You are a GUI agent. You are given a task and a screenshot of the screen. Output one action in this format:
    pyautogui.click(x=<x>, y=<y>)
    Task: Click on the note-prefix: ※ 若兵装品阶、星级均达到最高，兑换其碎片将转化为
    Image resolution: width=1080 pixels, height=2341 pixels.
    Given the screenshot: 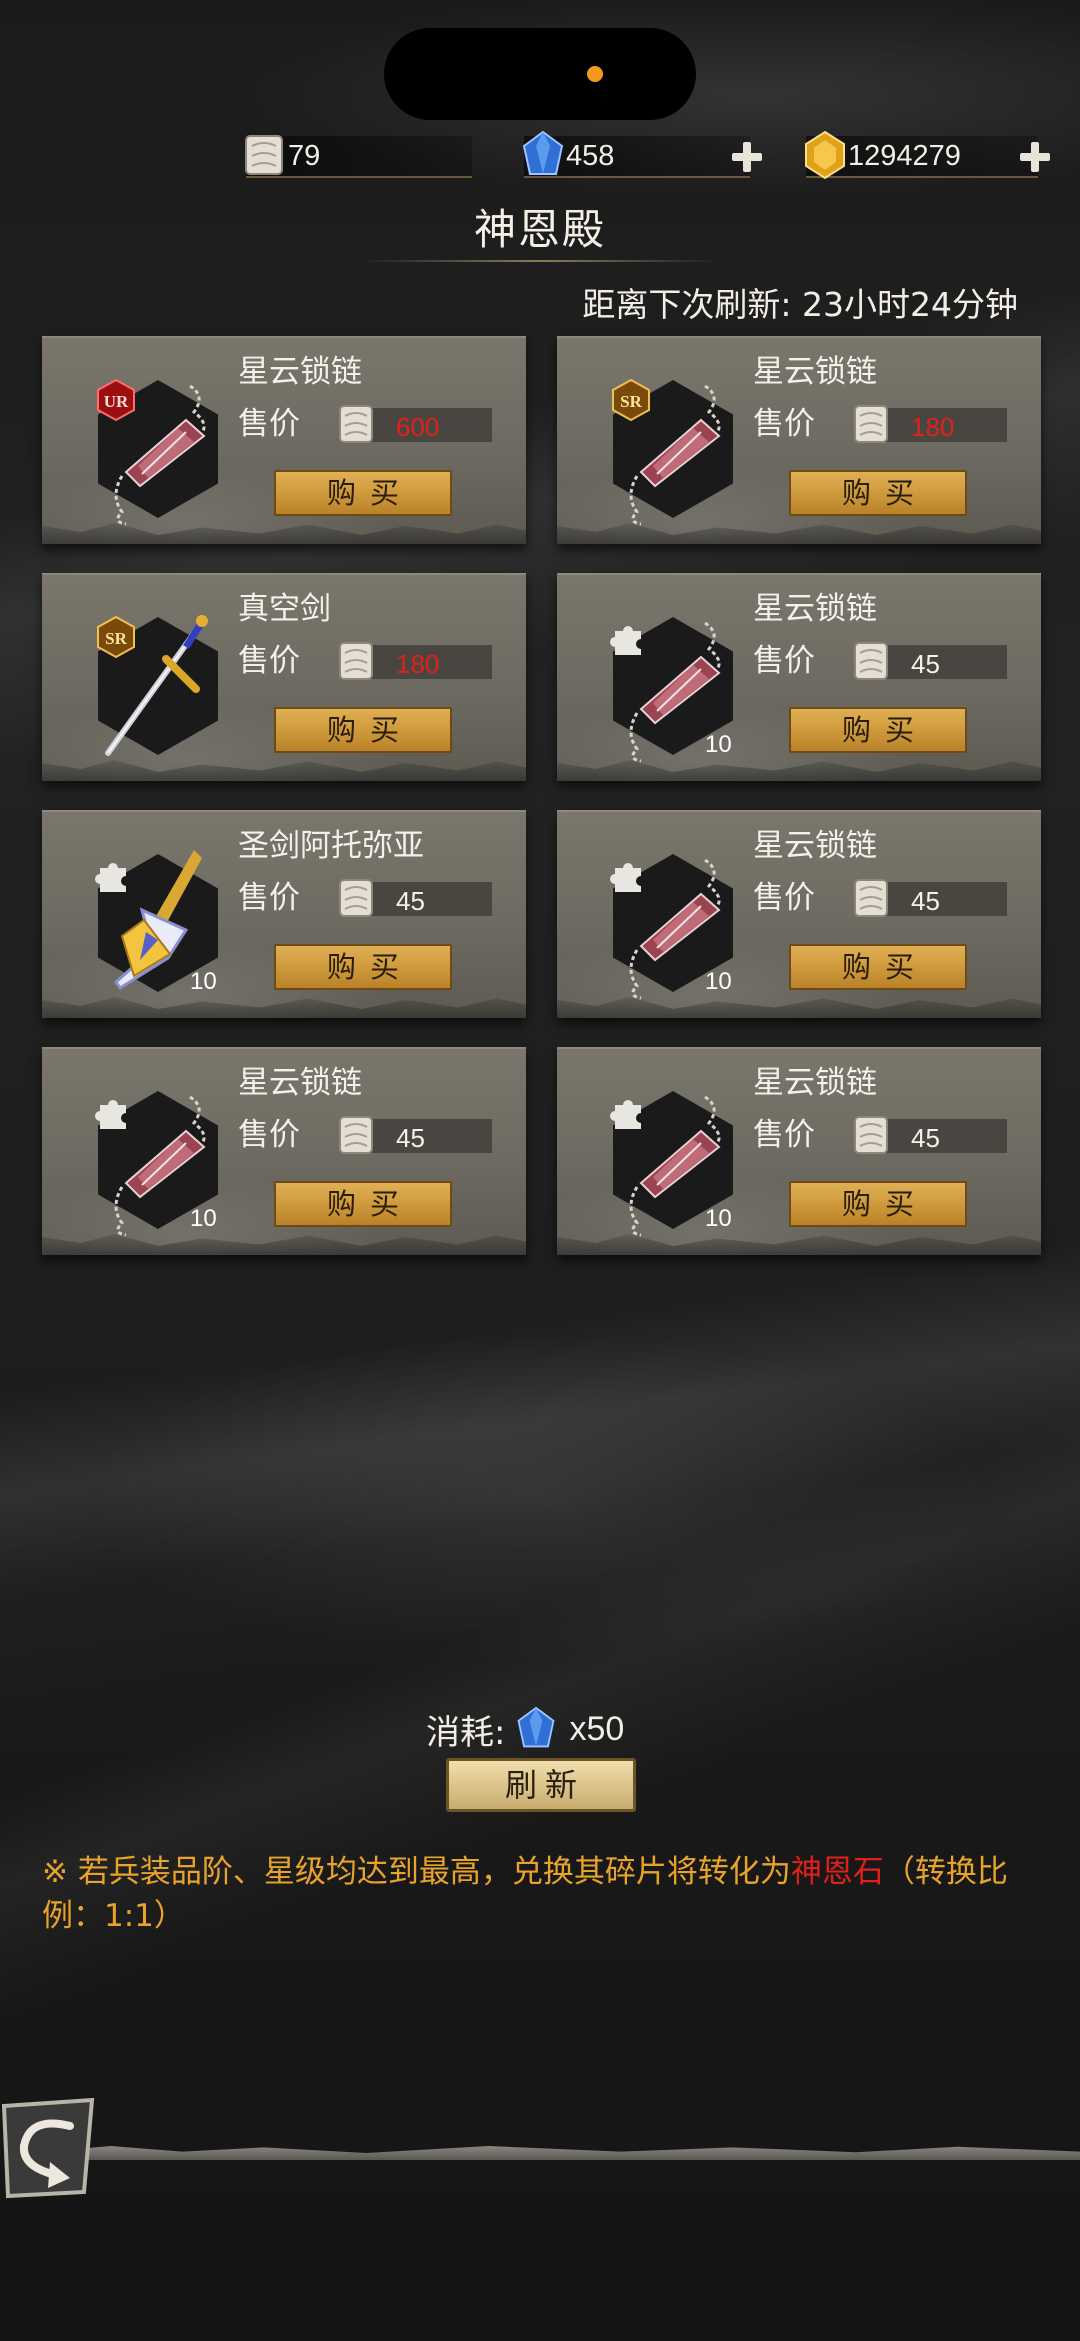 What is the action you would take?
    pyautogui.click(x=416, y=1872)
    